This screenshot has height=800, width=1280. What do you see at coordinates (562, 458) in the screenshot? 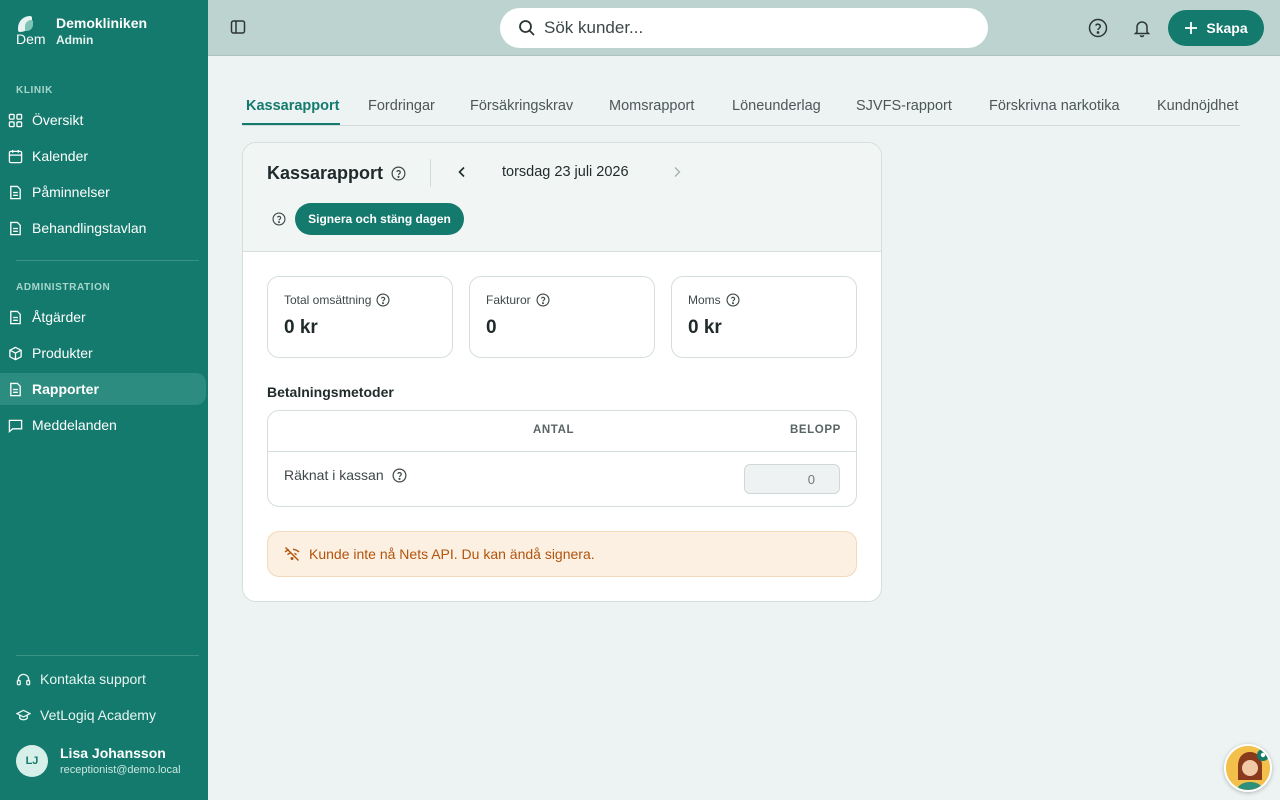
I see `payment-methods-table: ANTAL BELOPP Räknat i kassan` at bounding box center [562, 458].